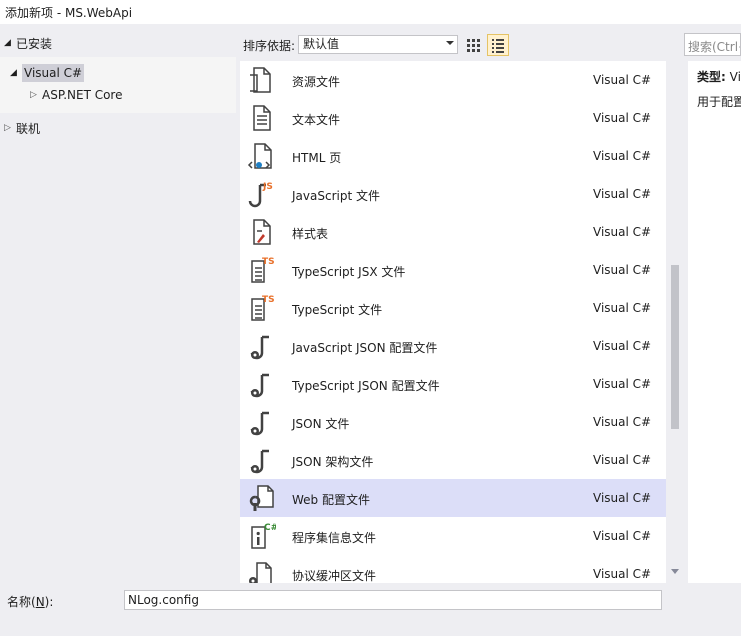  I want to click on list-view-icon, so click(498, 46).